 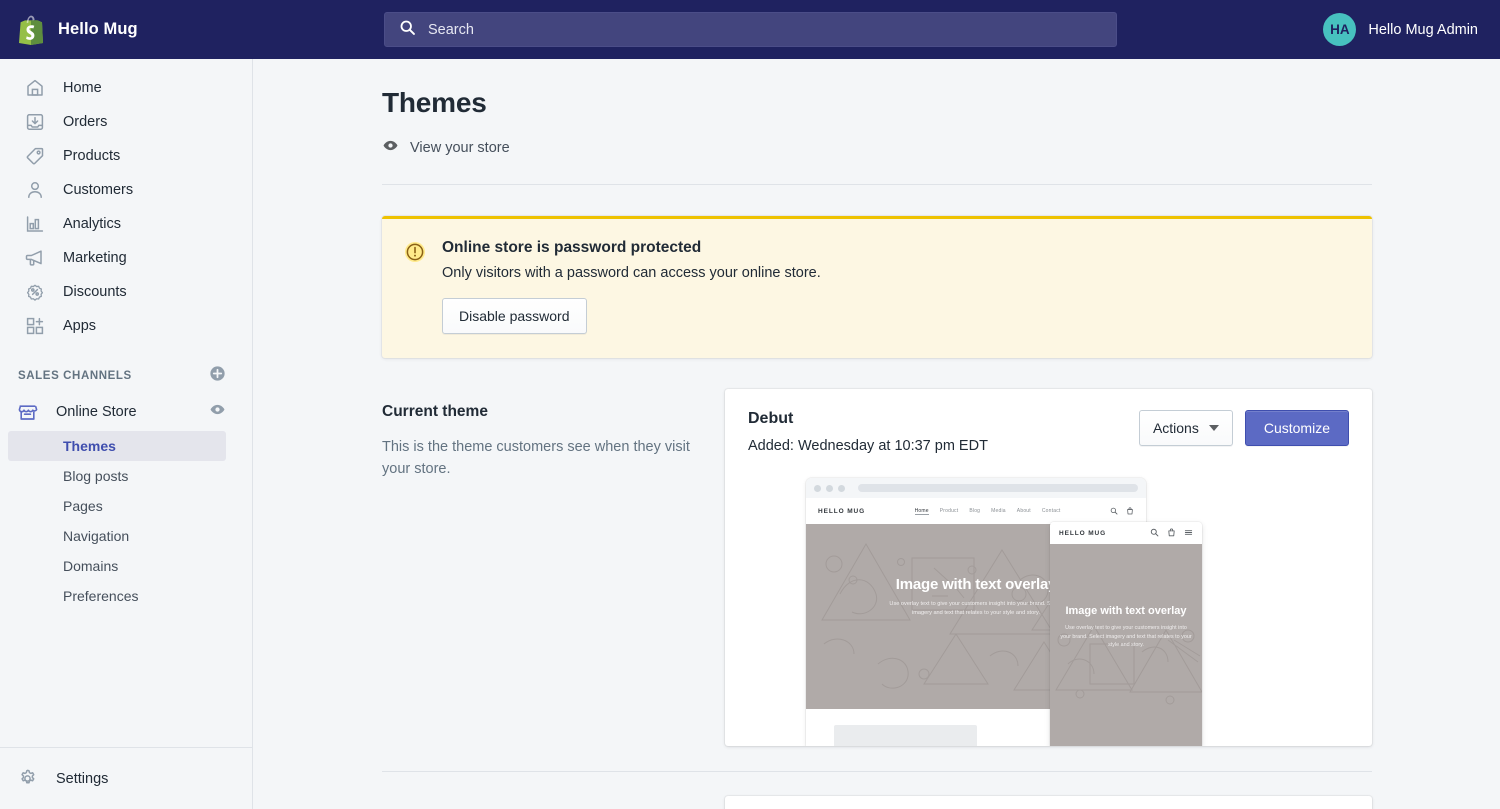 I want to click on analytics-bars-icon, so click(x=35, y=224).